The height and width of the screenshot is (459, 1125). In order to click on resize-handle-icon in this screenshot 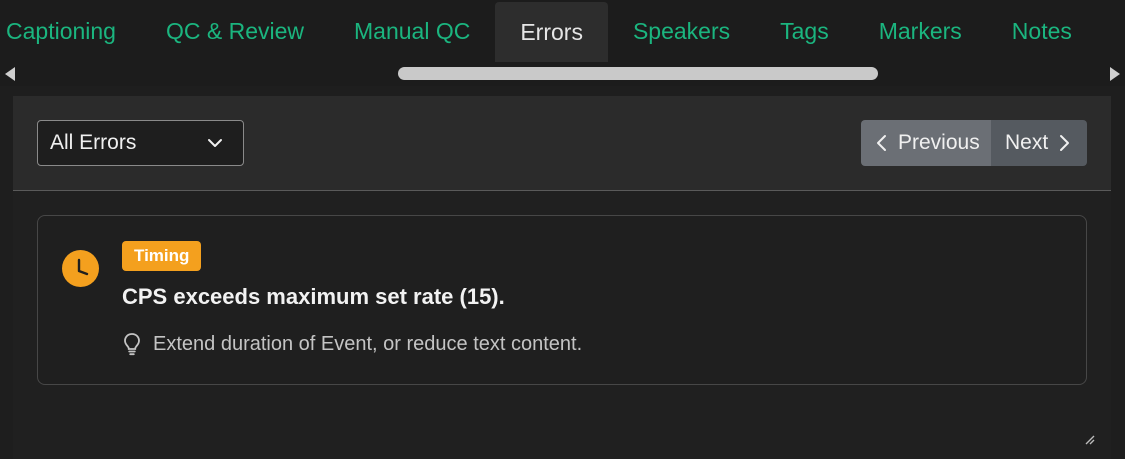, I will do `click(1089, 439)`.